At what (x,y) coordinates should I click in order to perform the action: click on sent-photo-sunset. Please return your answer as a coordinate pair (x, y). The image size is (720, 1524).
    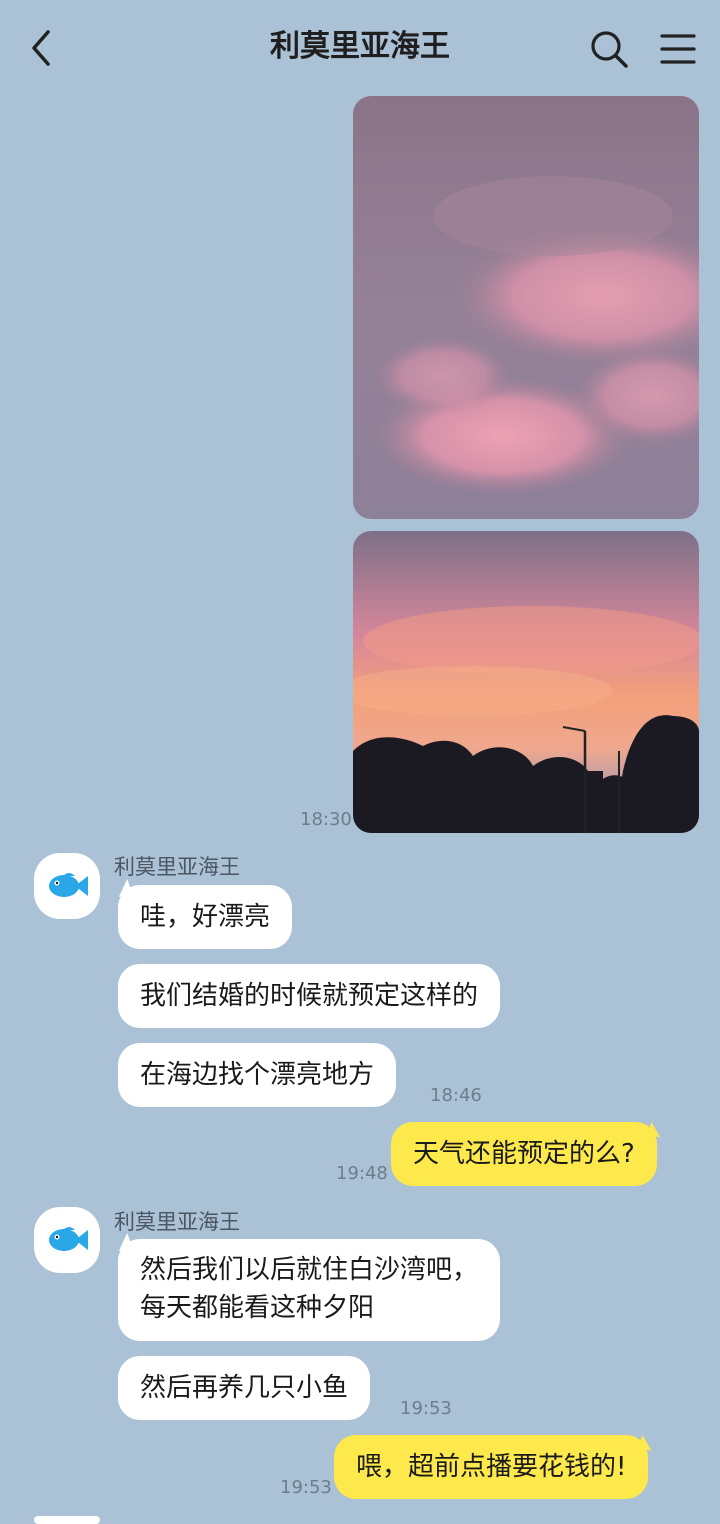
    Looking at the image, I should click on (526, 682).